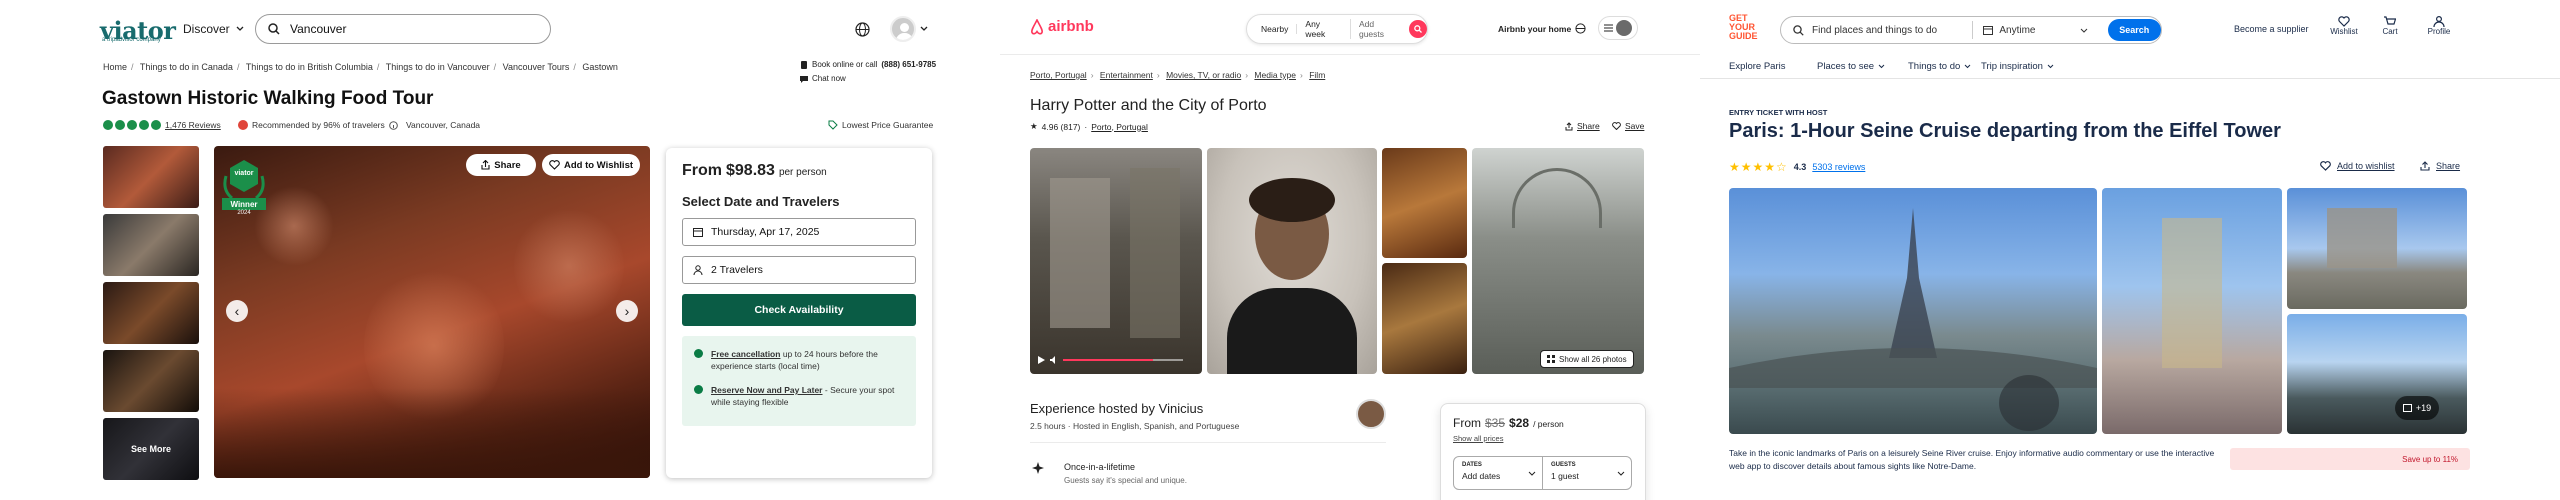 This screenshot has width=2560, height=500. What do you see at coordinates (829, 78) in the screenshot?
I see `chat-label: Chat now` at bounding box center [829, 78].